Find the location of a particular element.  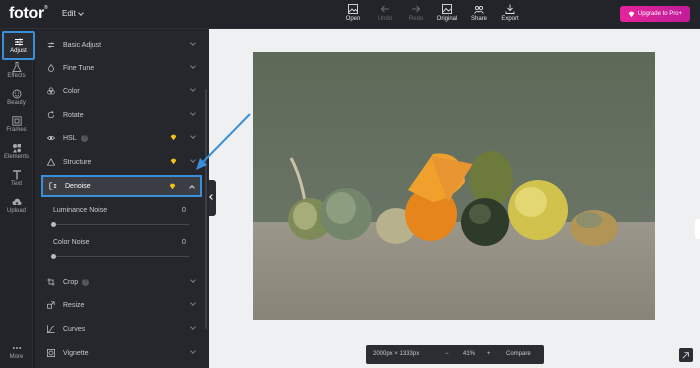

sliders-icon is located at coordinates (18, 42).